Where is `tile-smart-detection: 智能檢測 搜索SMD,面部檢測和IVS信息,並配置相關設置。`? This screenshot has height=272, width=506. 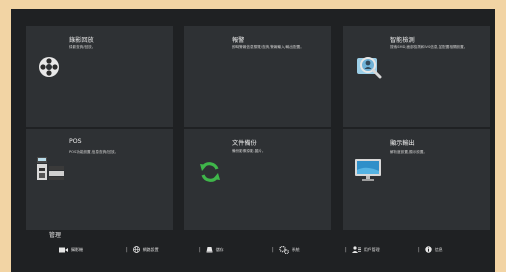 tile-smart-detection: 智能檢測 搜索SMD,面部檢測和IVS信息,並配置相關設置。 is located at coordinates (416, 76).